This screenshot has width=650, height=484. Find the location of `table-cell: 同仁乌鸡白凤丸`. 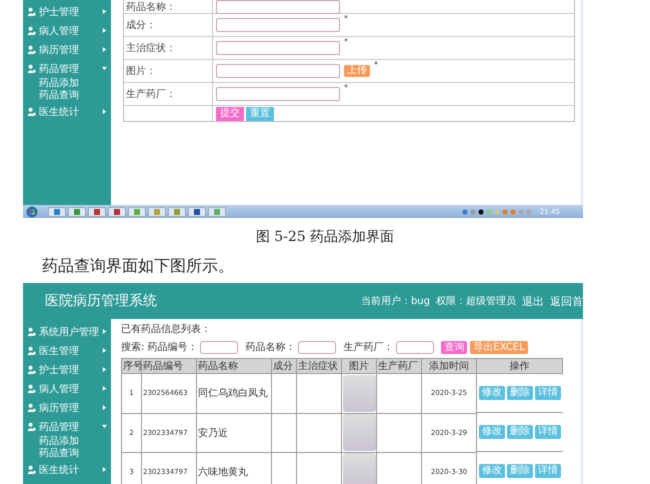

table-cell: 同仁乌鸡白凤丸 is located at coordinates (233, 394).